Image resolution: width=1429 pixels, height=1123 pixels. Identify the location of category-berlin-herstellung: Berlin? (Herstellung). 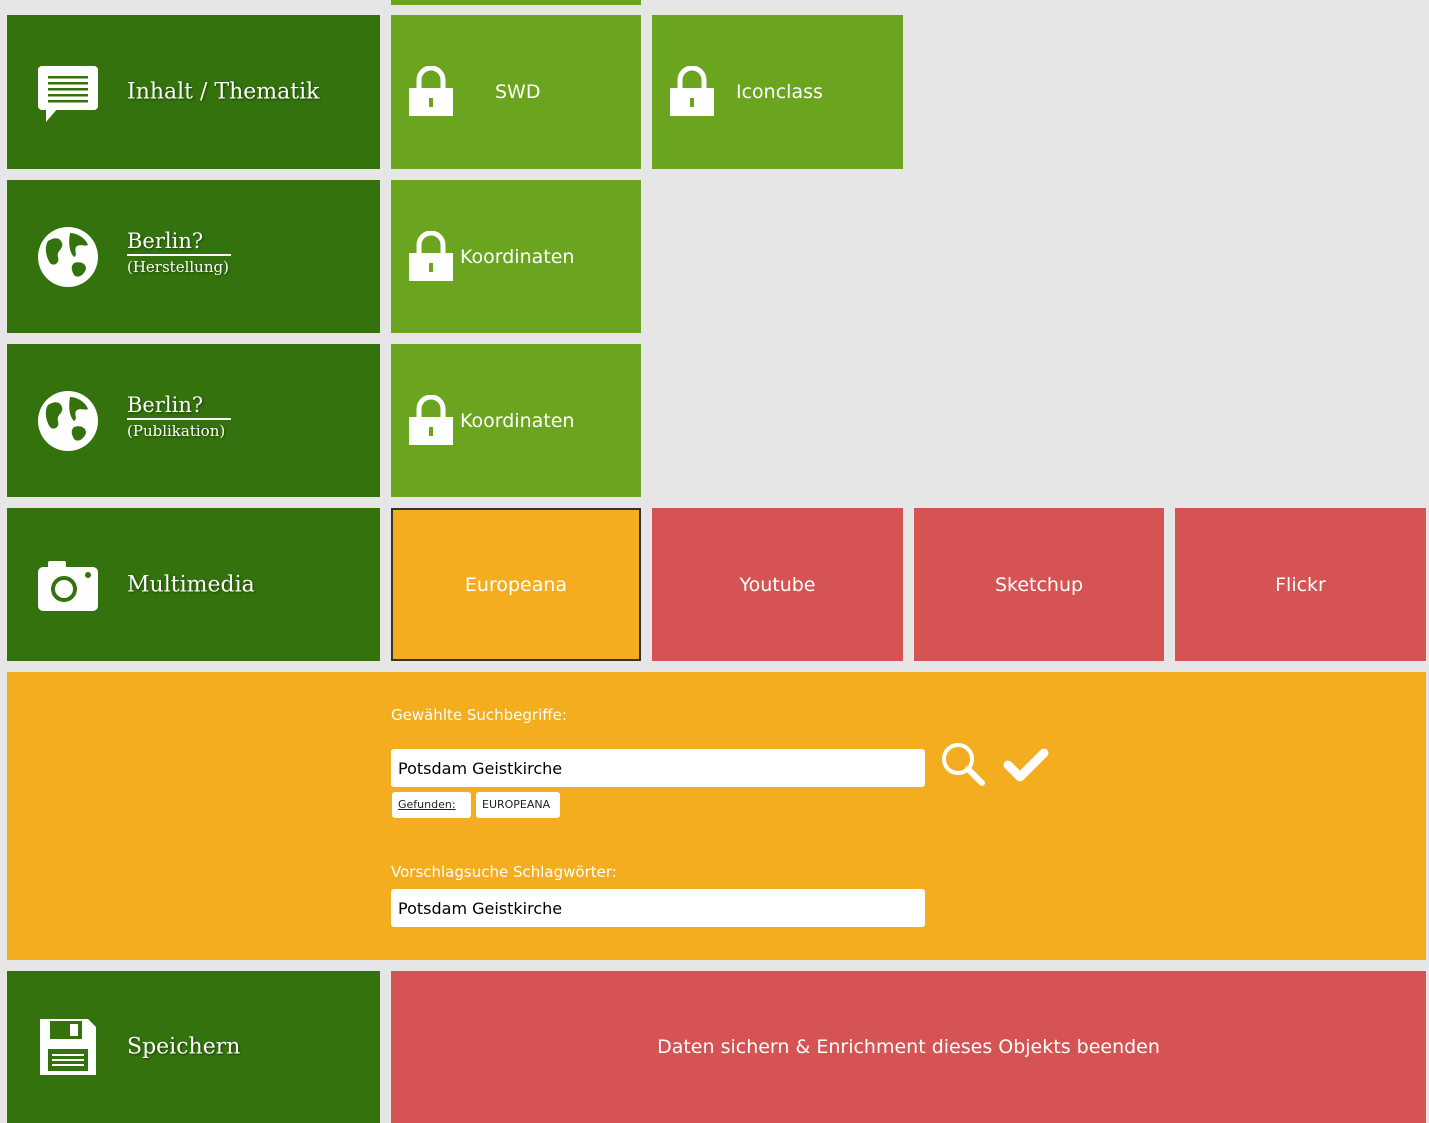
(193, 256).